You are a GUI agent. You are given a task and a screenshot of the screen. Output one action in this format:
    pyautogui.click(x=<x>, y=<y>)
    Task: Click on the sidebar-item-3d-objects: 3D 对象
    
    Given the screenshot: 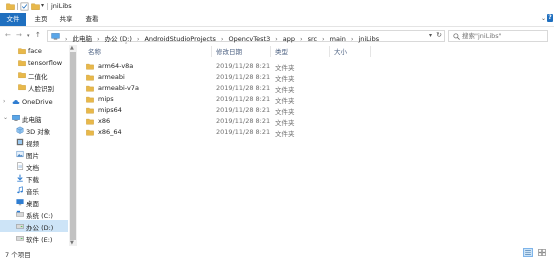 What is the action you would take?
    pyautogui.click(x=34, y=130)
    